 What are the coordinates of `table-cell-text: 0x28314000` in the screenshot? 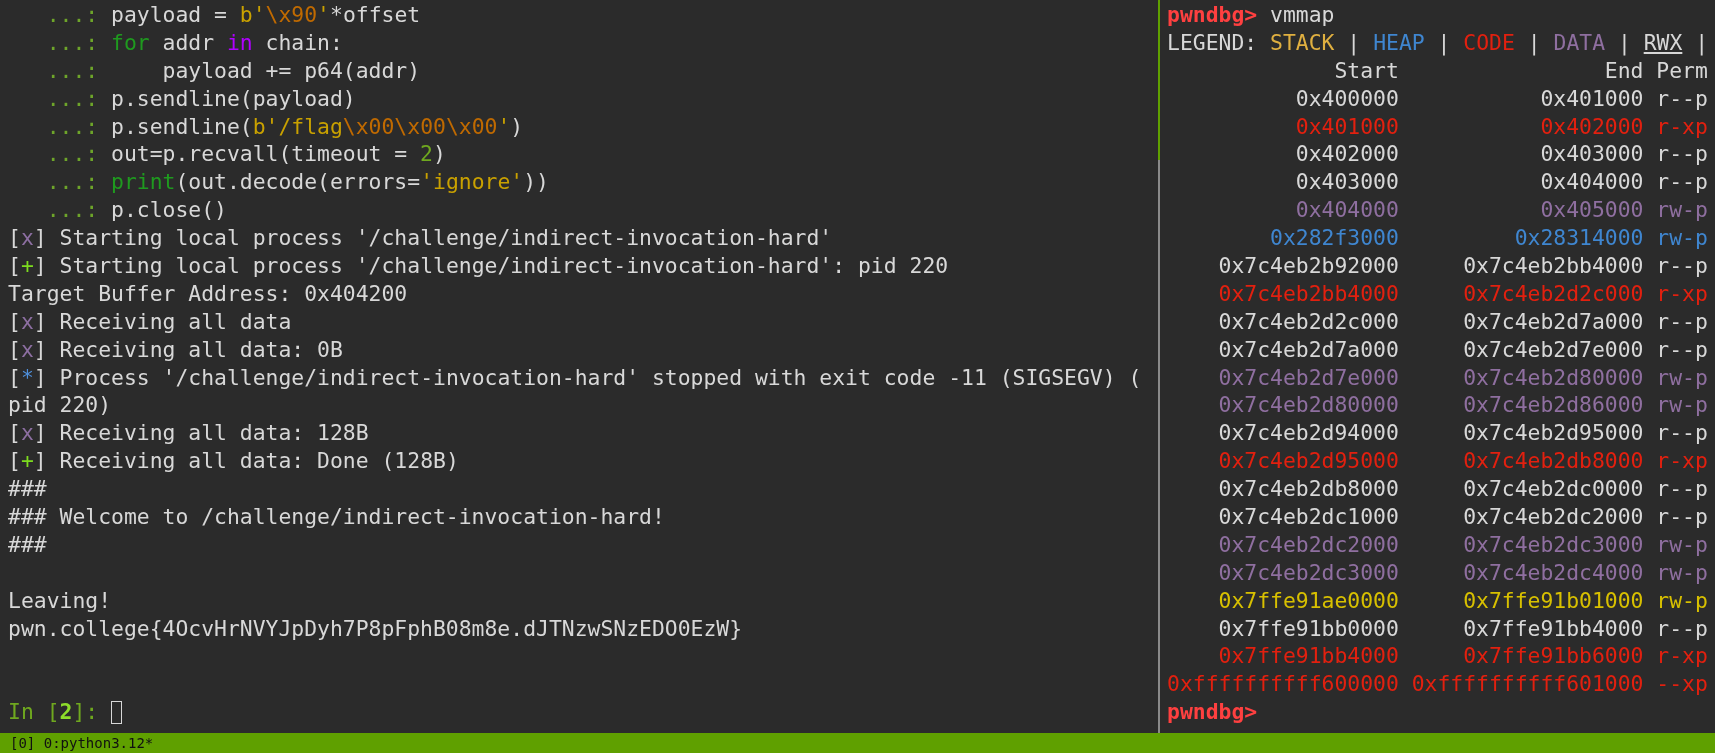 It's located at (1578, 238).